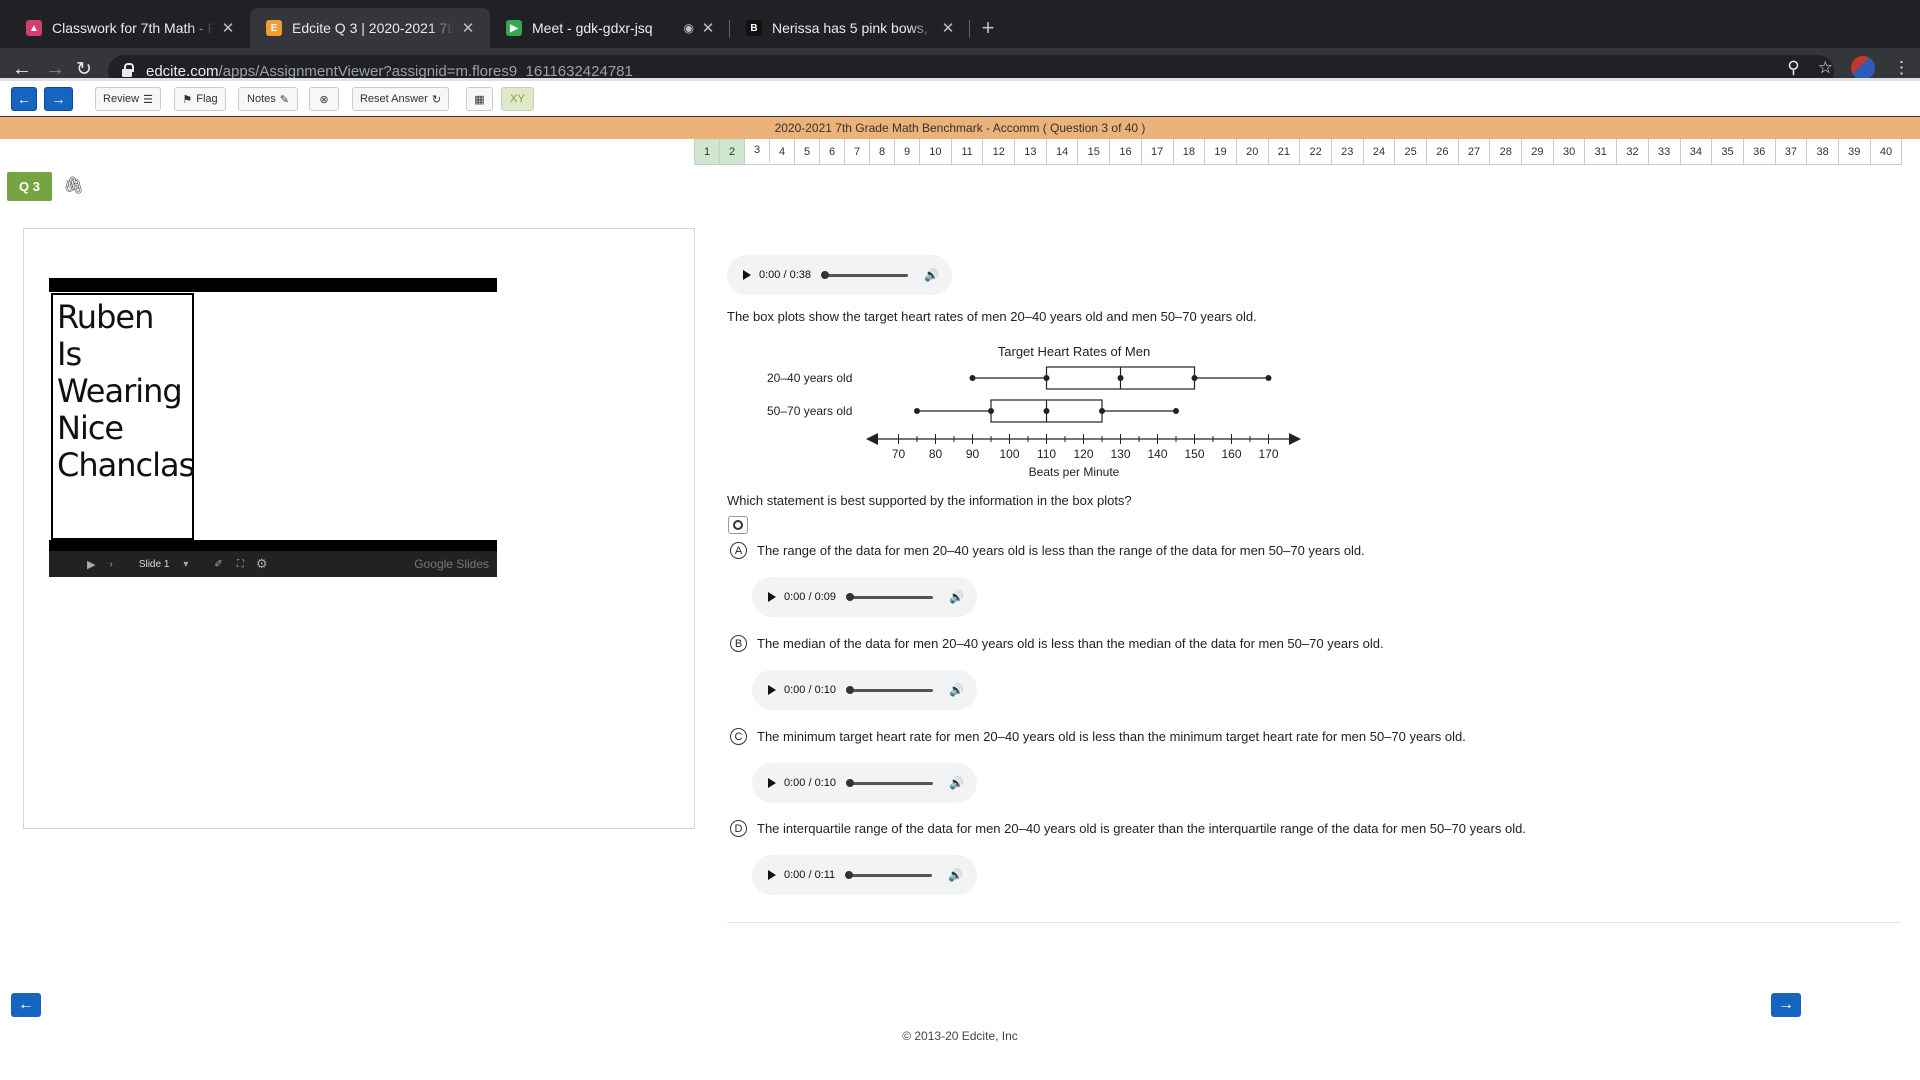  I want to click on flag-button: ⚑ Flag, so click(200, 99).